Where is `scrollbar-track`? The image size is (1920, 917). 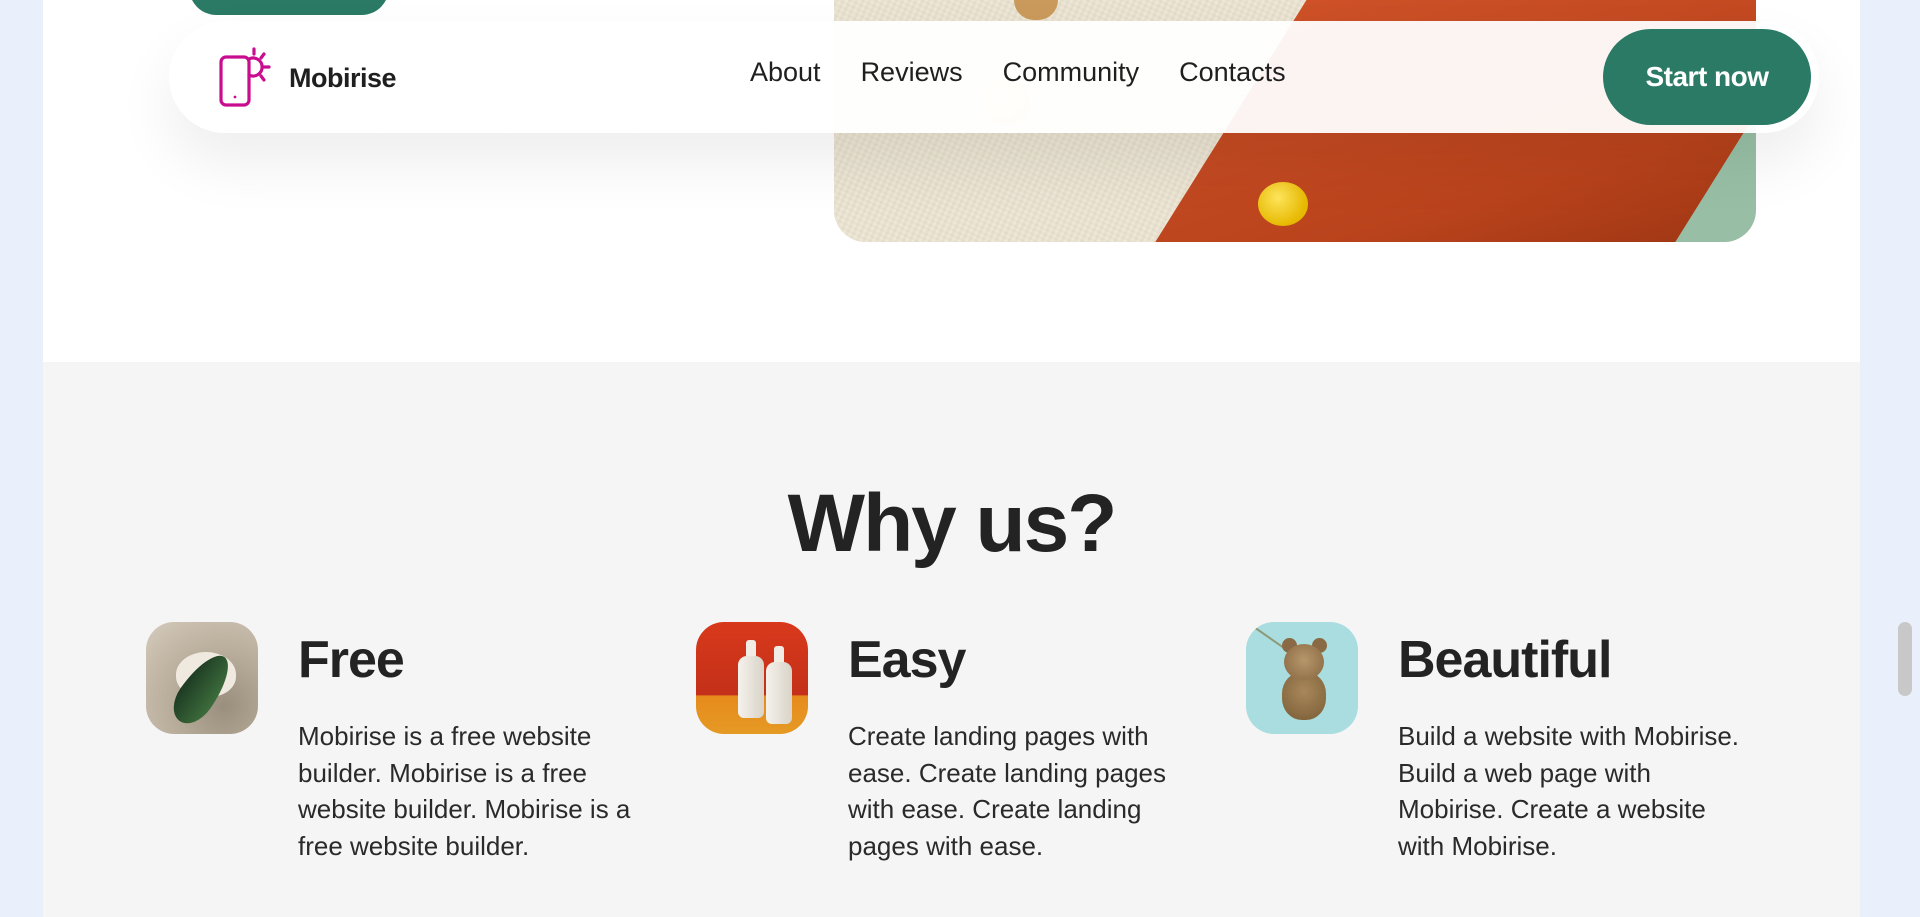
scrollbar-track is located at coordinates (1895, 458).